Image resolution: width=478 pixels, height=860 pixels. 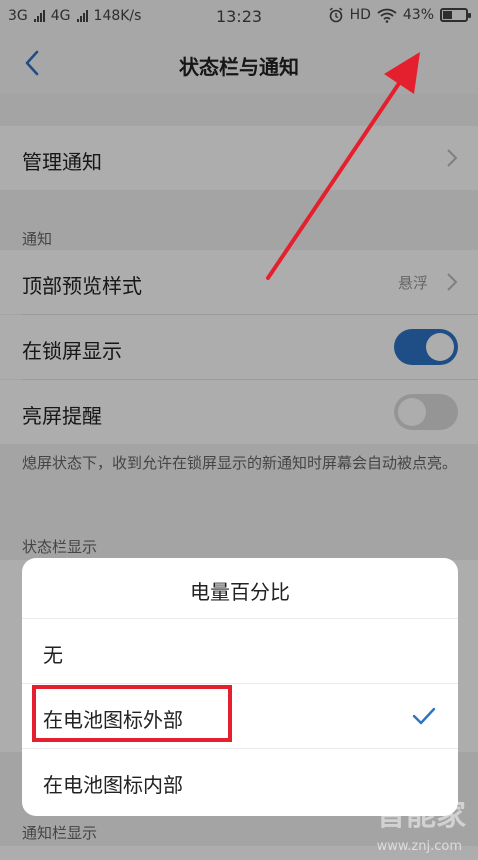 What do you see at coordinates (113, 785) in the screenshot?
I see `option-label: 在电池图标内部` at bounding box center [113, 785].